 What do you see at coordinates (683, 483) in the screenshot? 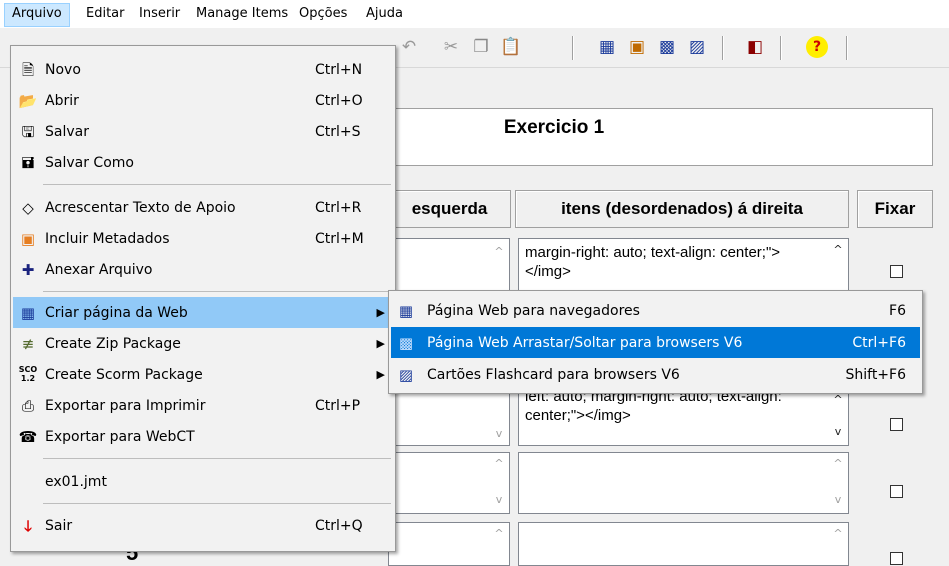
I see `right-item-cell-3: ^ v` at bounding box center [683, 483].